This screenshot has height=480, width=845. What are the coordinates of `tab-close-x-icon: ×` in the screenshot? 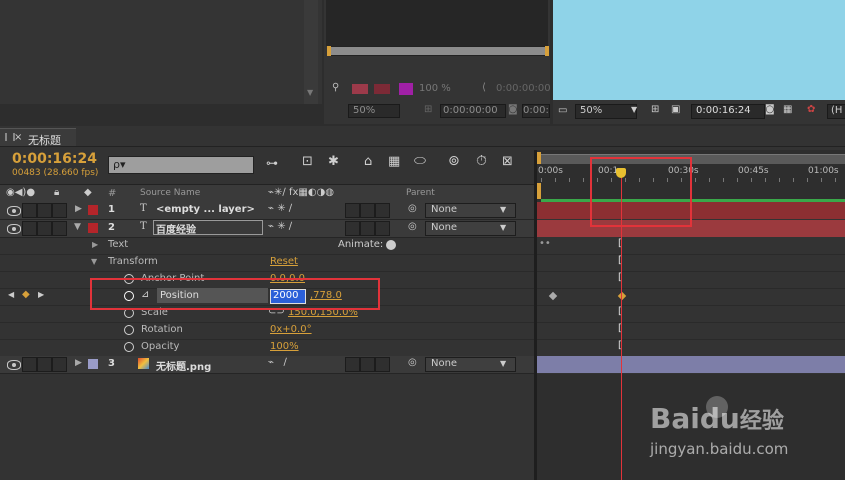 It's located at (18, 137).